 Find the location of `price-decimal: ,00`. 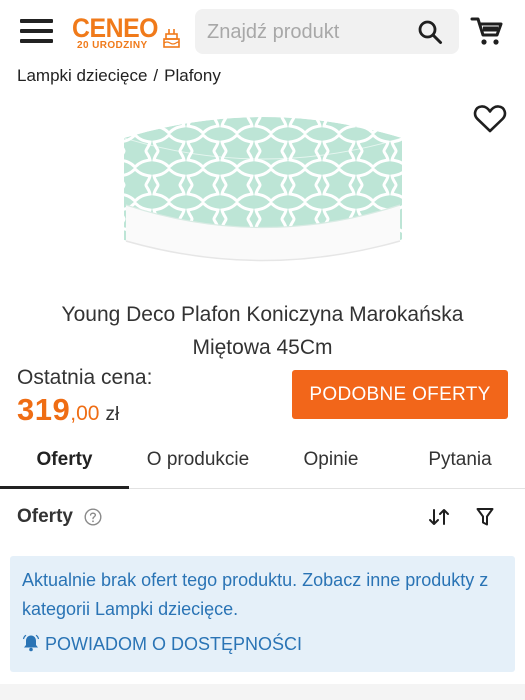

price-decimal: ,00 is located at coordinates (85, 413).